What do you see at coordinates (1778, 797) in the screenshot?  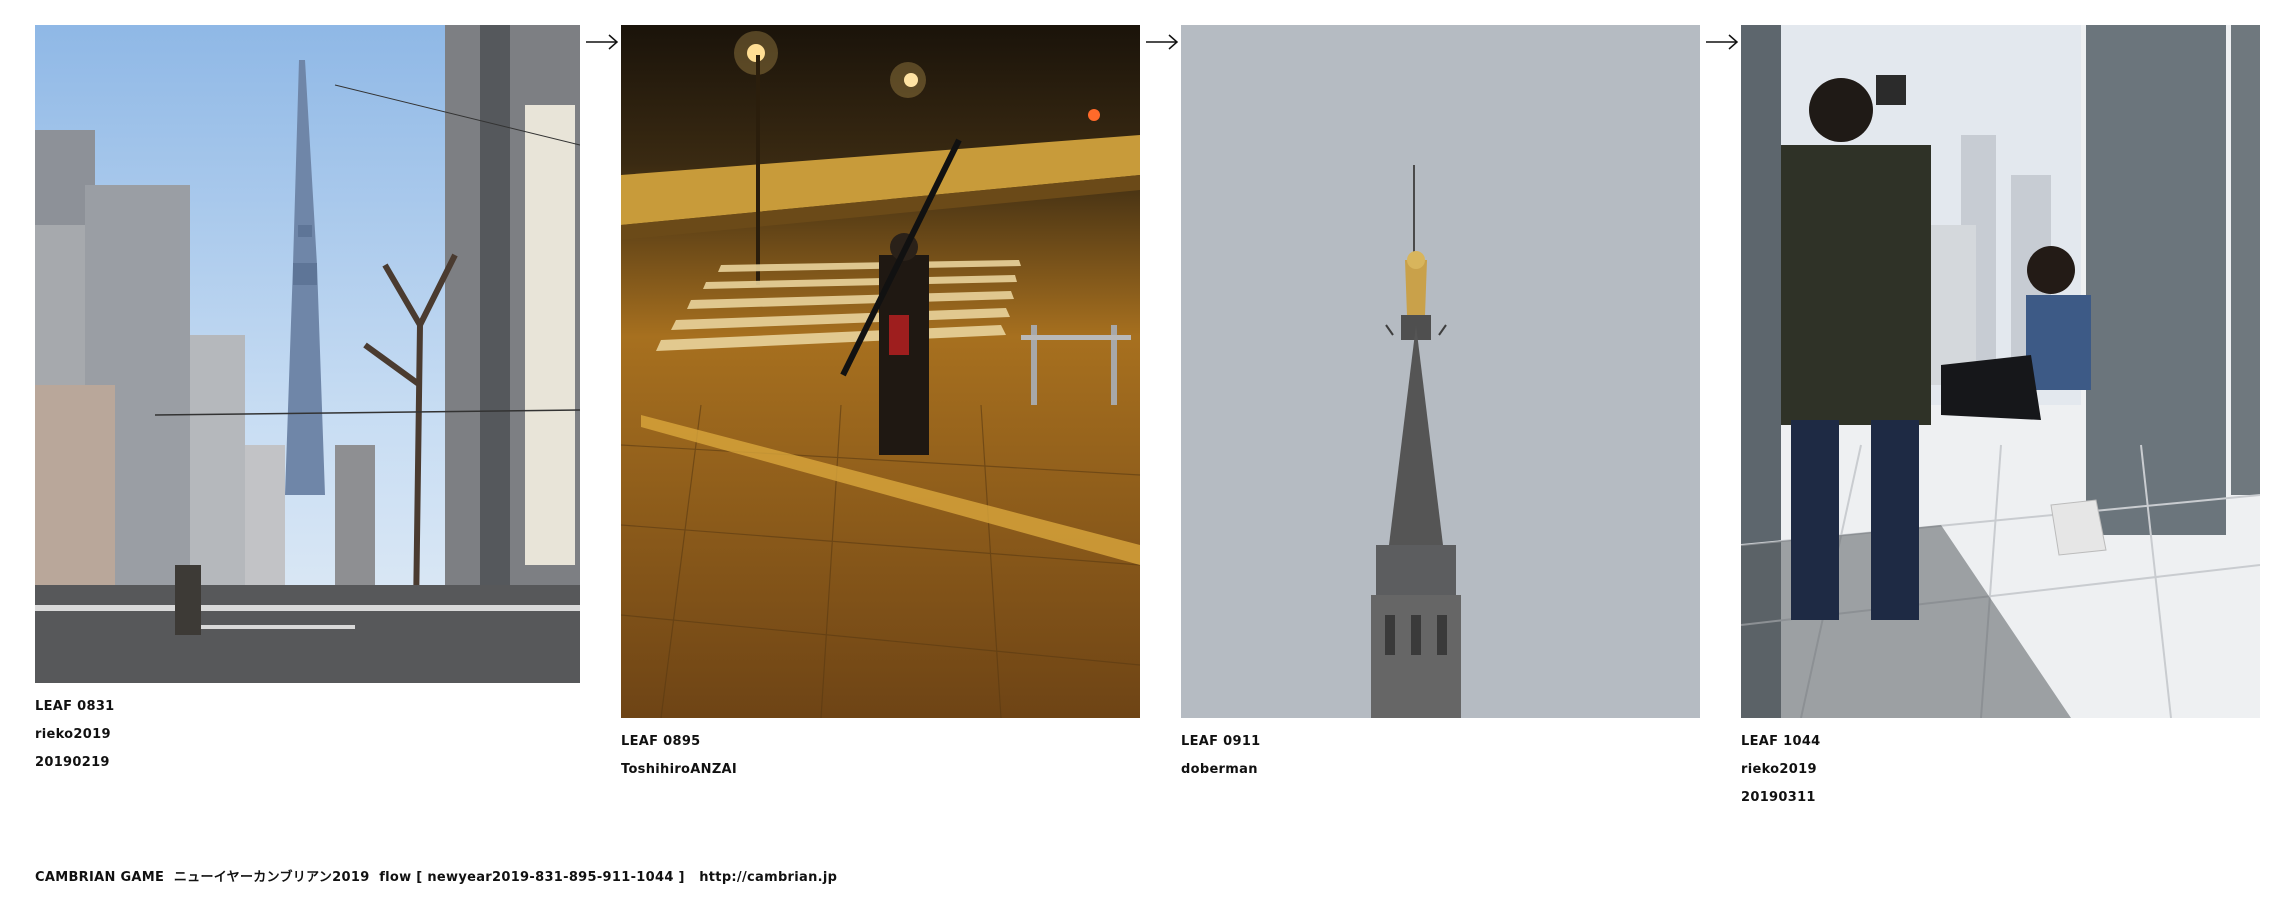 I see `post-date: 20190311` at bounding box center [1778, 797].